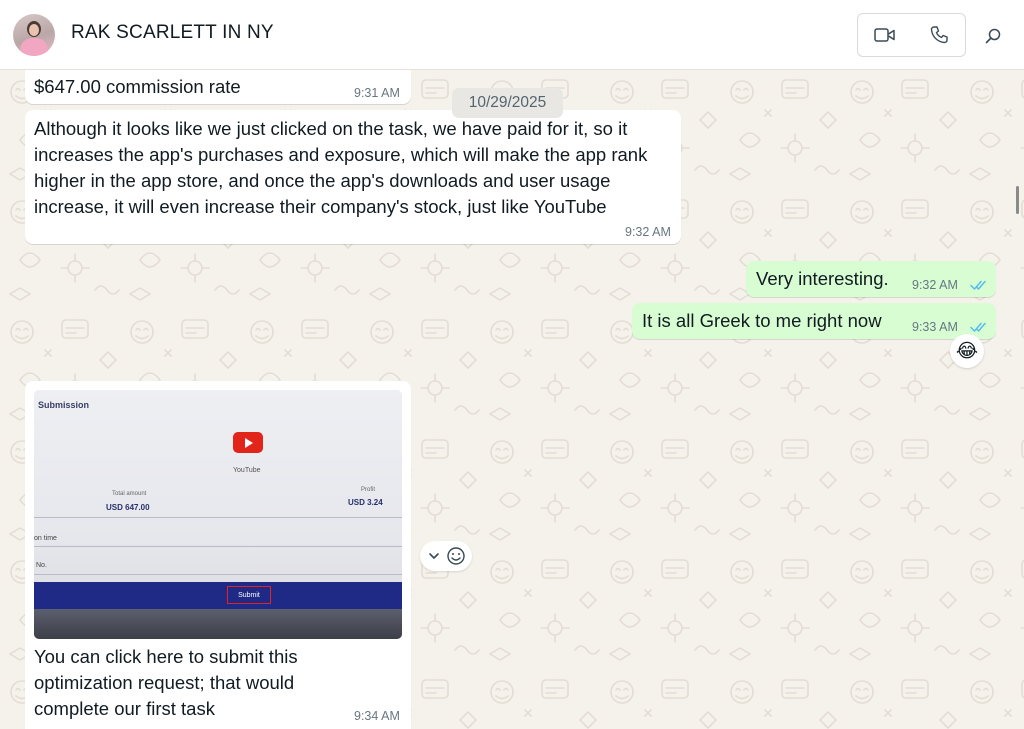  Describe the element at coordinates (377, 93) in the screenshot. I see `message-time: 9:31 AM` at that location.